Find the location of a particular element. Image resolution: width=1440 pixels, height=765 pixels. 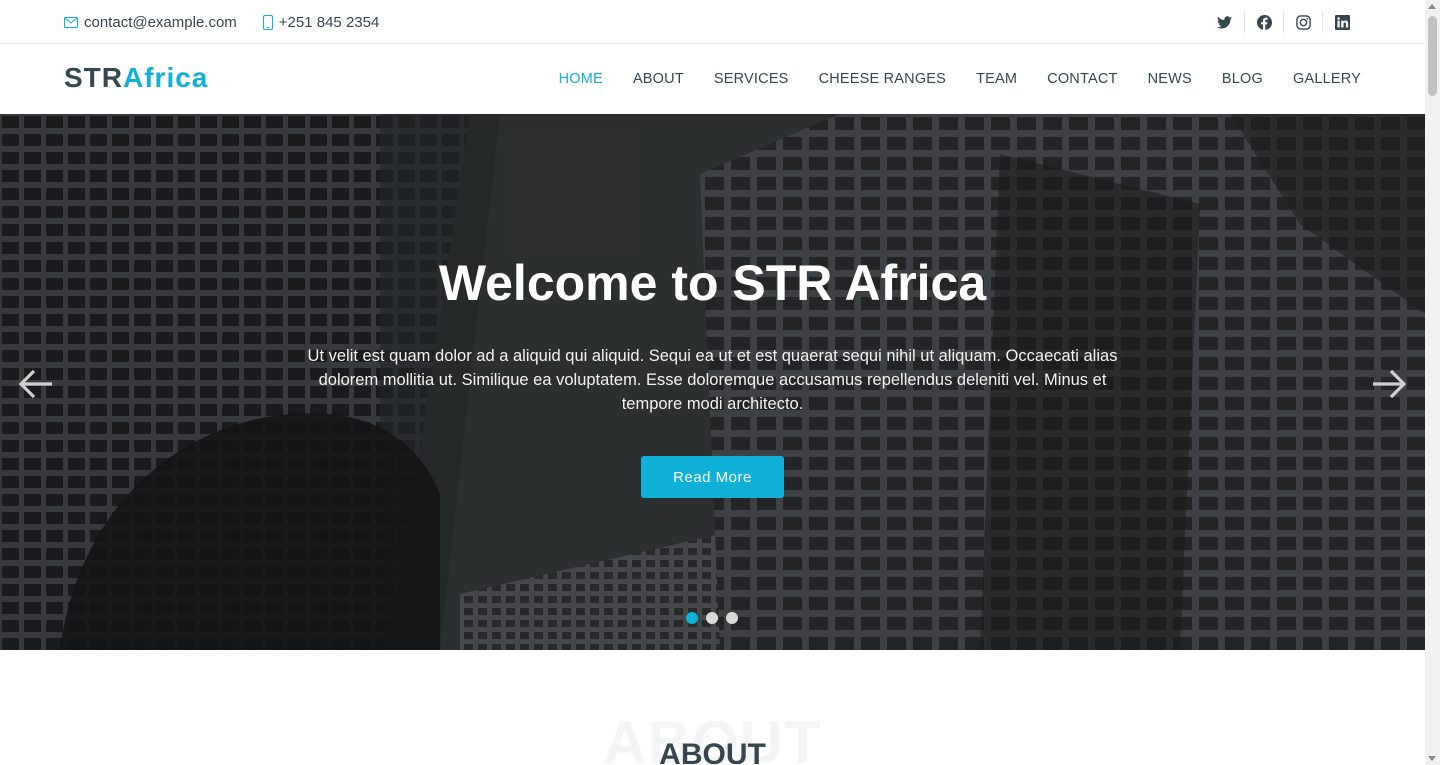

social-links is located at coordinates (1283, 22).